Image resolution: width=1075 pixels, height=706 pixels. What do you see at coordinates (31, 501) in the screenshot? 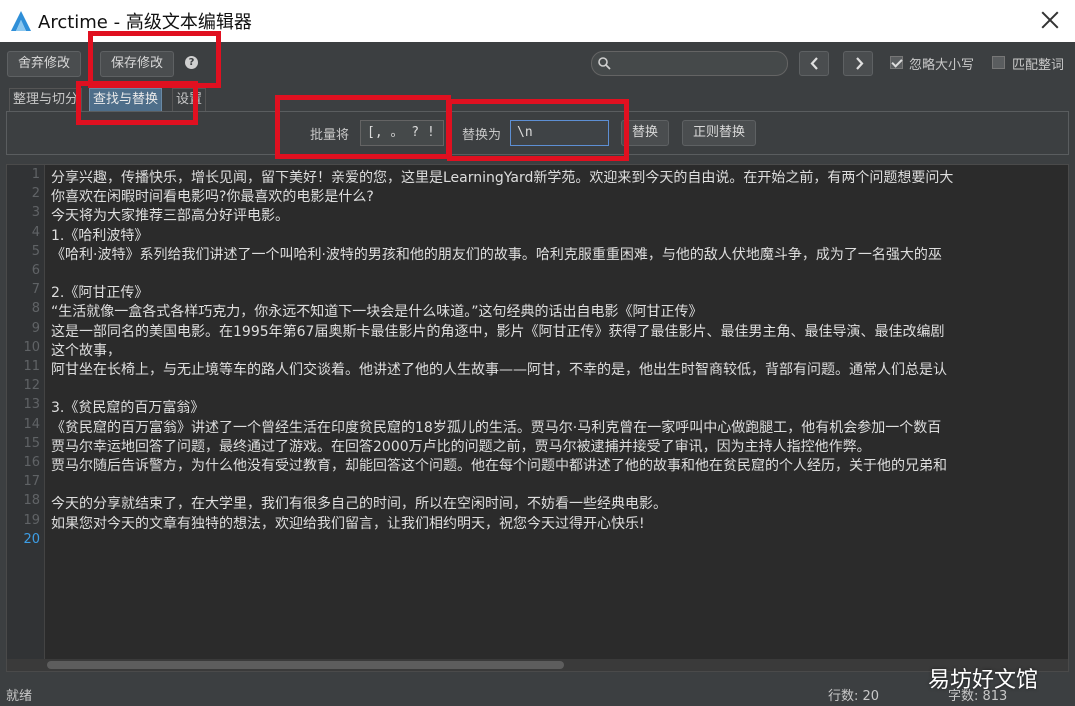
I see `line-number: 18` at bounding box center [31, 501].